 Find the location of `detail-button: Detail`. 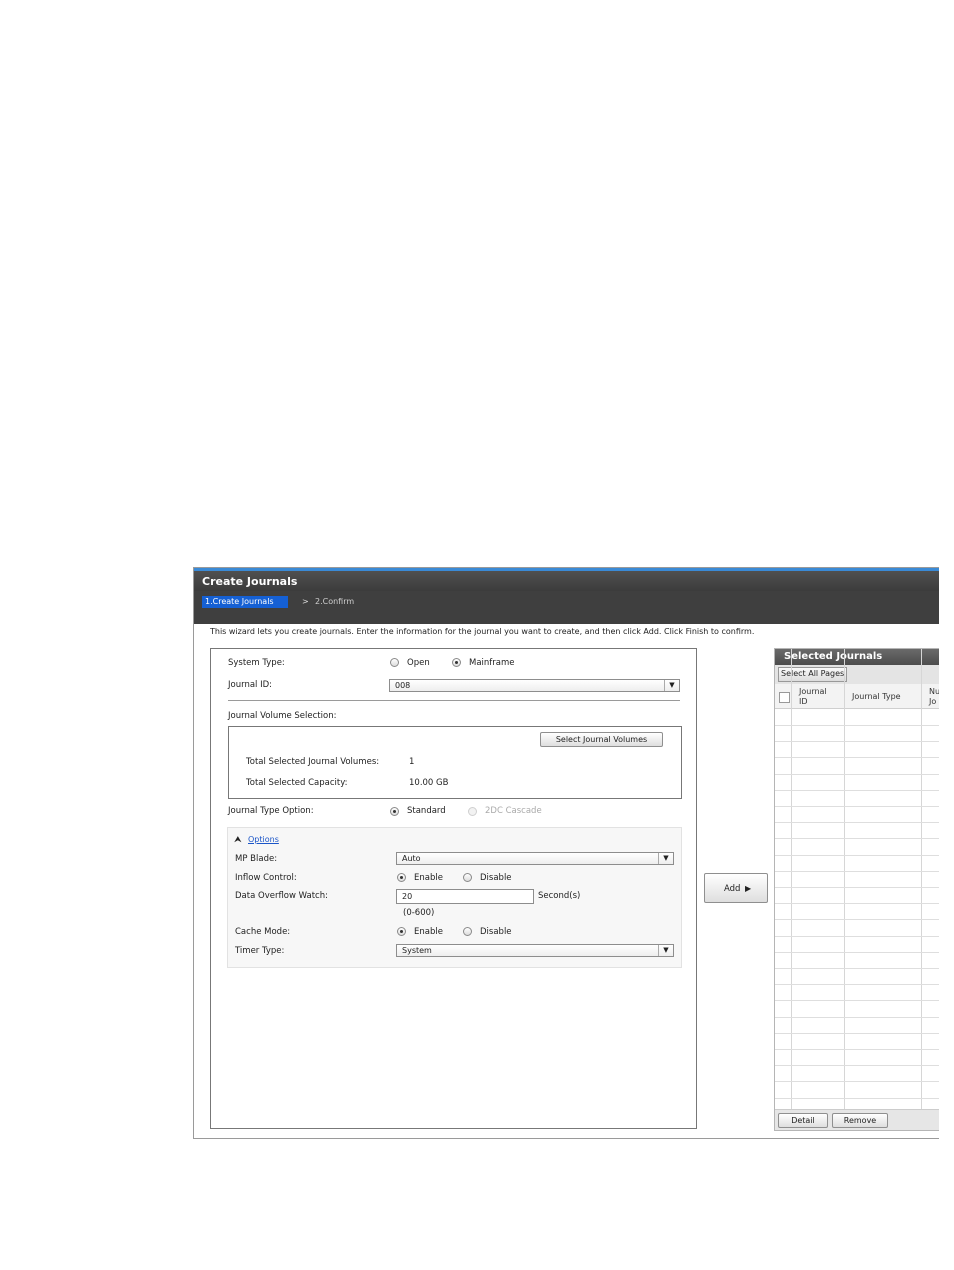

detail-button: Detail is located at coordinates (803, 1120).